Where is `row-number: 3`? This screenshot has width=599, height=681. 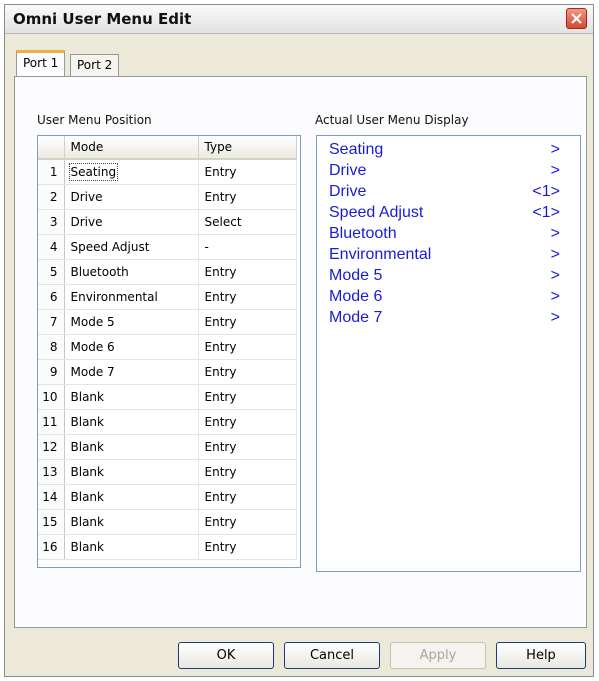
row-number: 3 is located at coordinates (51, 222).